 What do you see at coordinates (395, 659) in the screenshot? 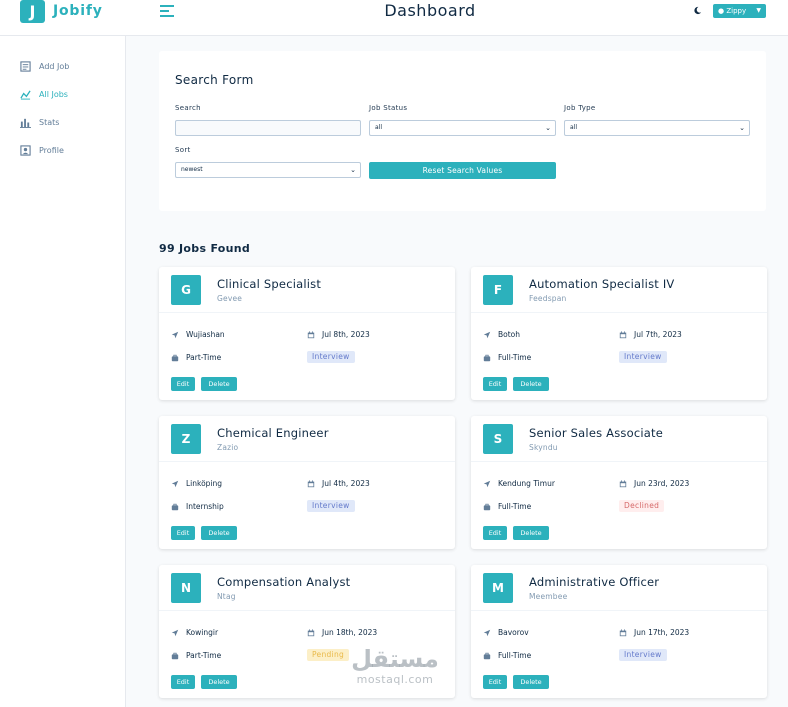
I see `watermark-arabic: مستقل` at bounding box center [395, 659].